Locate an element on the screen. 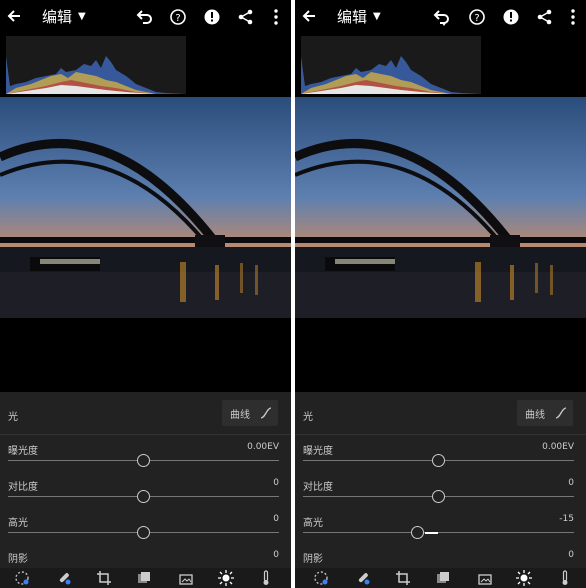  highlights-slider-row: 高光 0 is located at coordinates (145, 532).